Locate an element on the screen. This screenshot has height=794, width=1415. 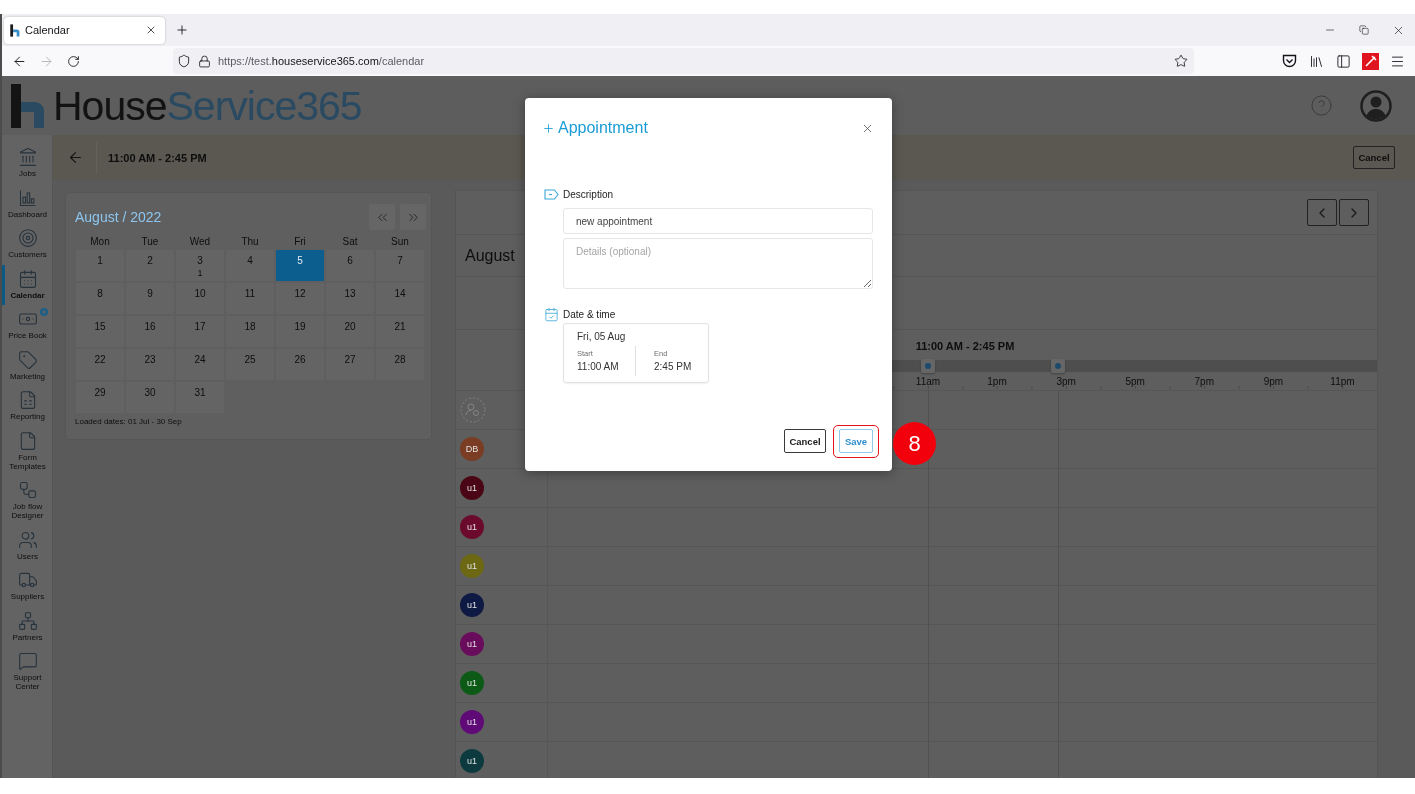
next-button is located at coordinates (1354, 212).